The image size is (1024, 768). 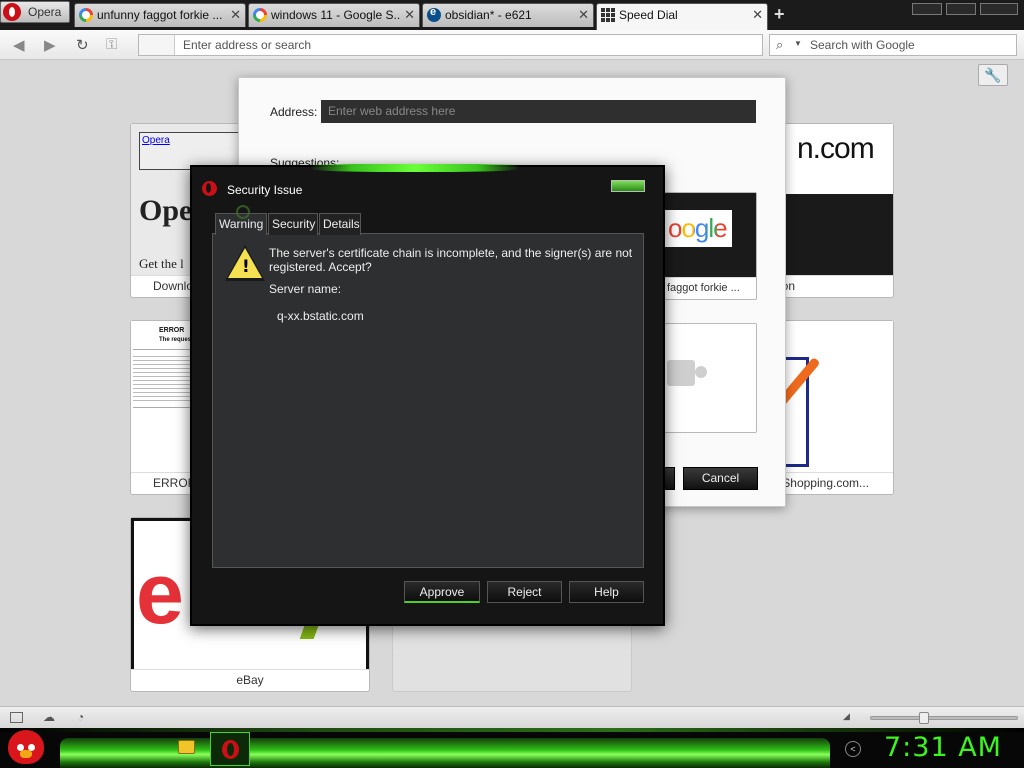 What do you see at coordinates (524, 592) in the screenshot?
I see `reject-button: Reject` at bounding box center [524, 592].